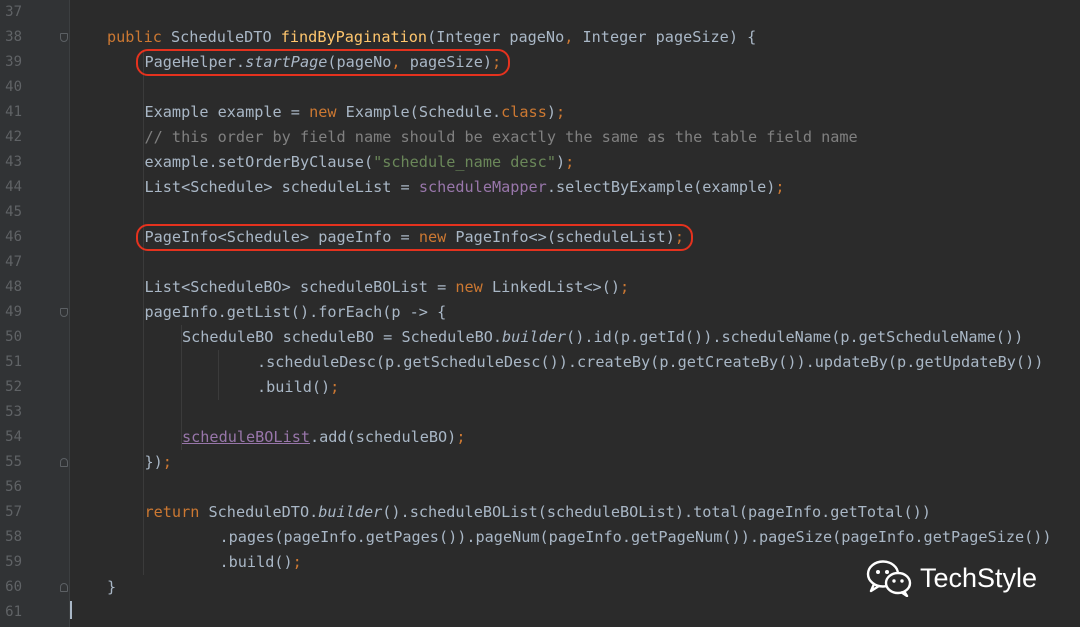 The image size is (1080, 627). What do you see at coordinates (540, 87) in the screenshot?
I see `code-line: 40` at bounding box center [540, 87].